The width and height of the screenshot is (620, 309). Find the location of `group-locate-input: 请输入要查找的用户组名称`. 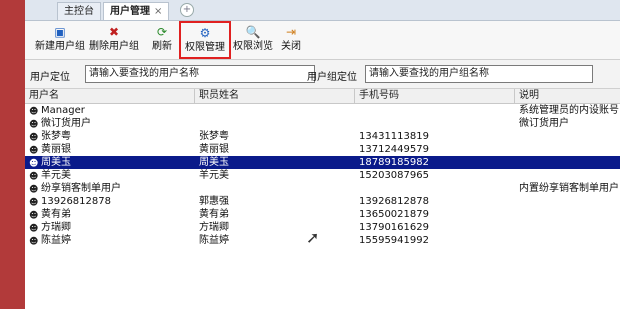

group-locate-input: 请输入要查找的用户组名称 is located at coordinates (479, 74).